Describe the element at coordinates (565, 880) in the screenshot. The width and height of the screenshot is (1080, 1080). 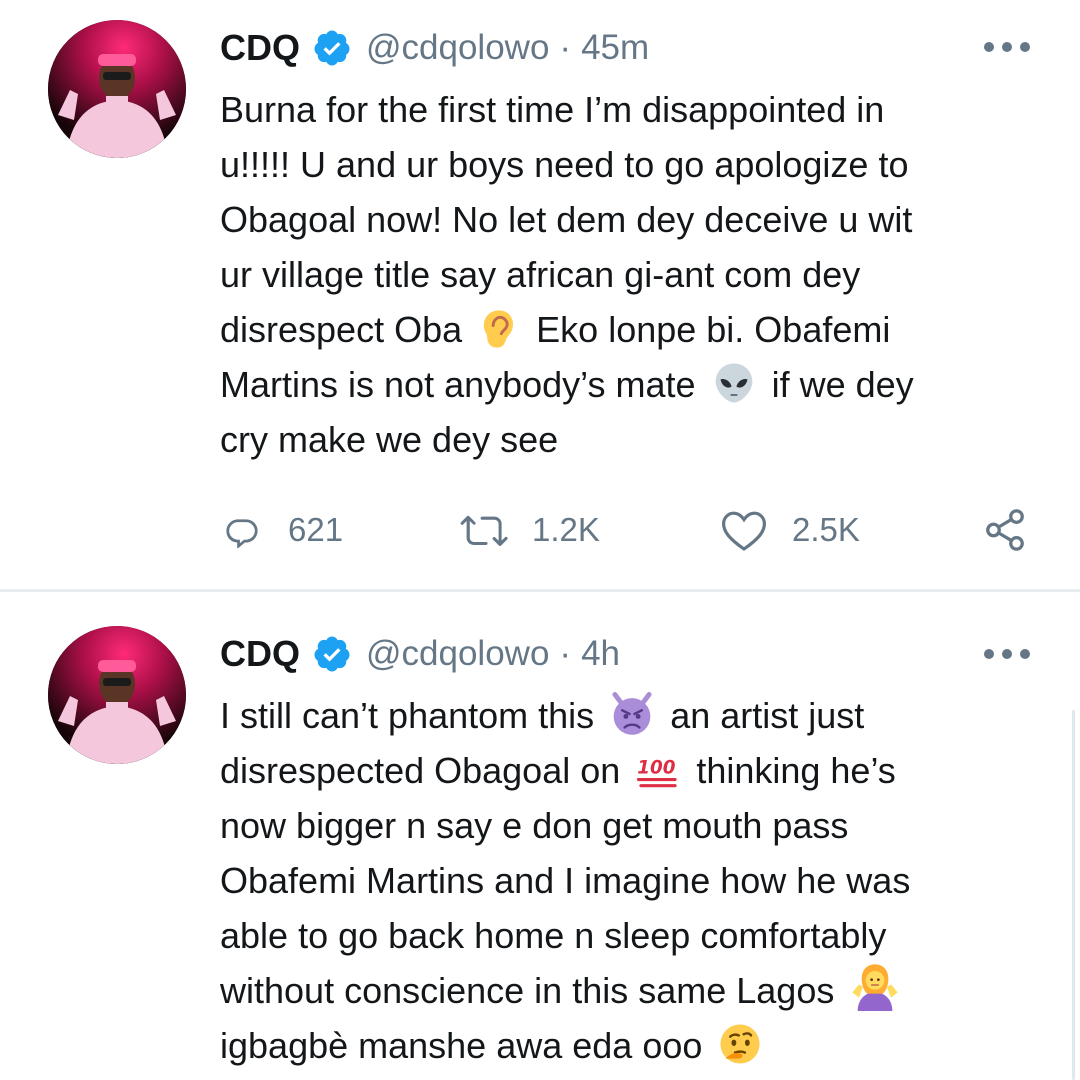
I see `text-line: Obafemi Martins and I imagine how he was` at that location.